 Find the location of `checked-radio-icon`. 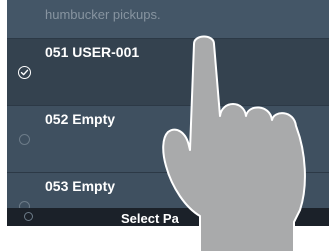

checked-radio-icon is located at coordinates (24, 72).